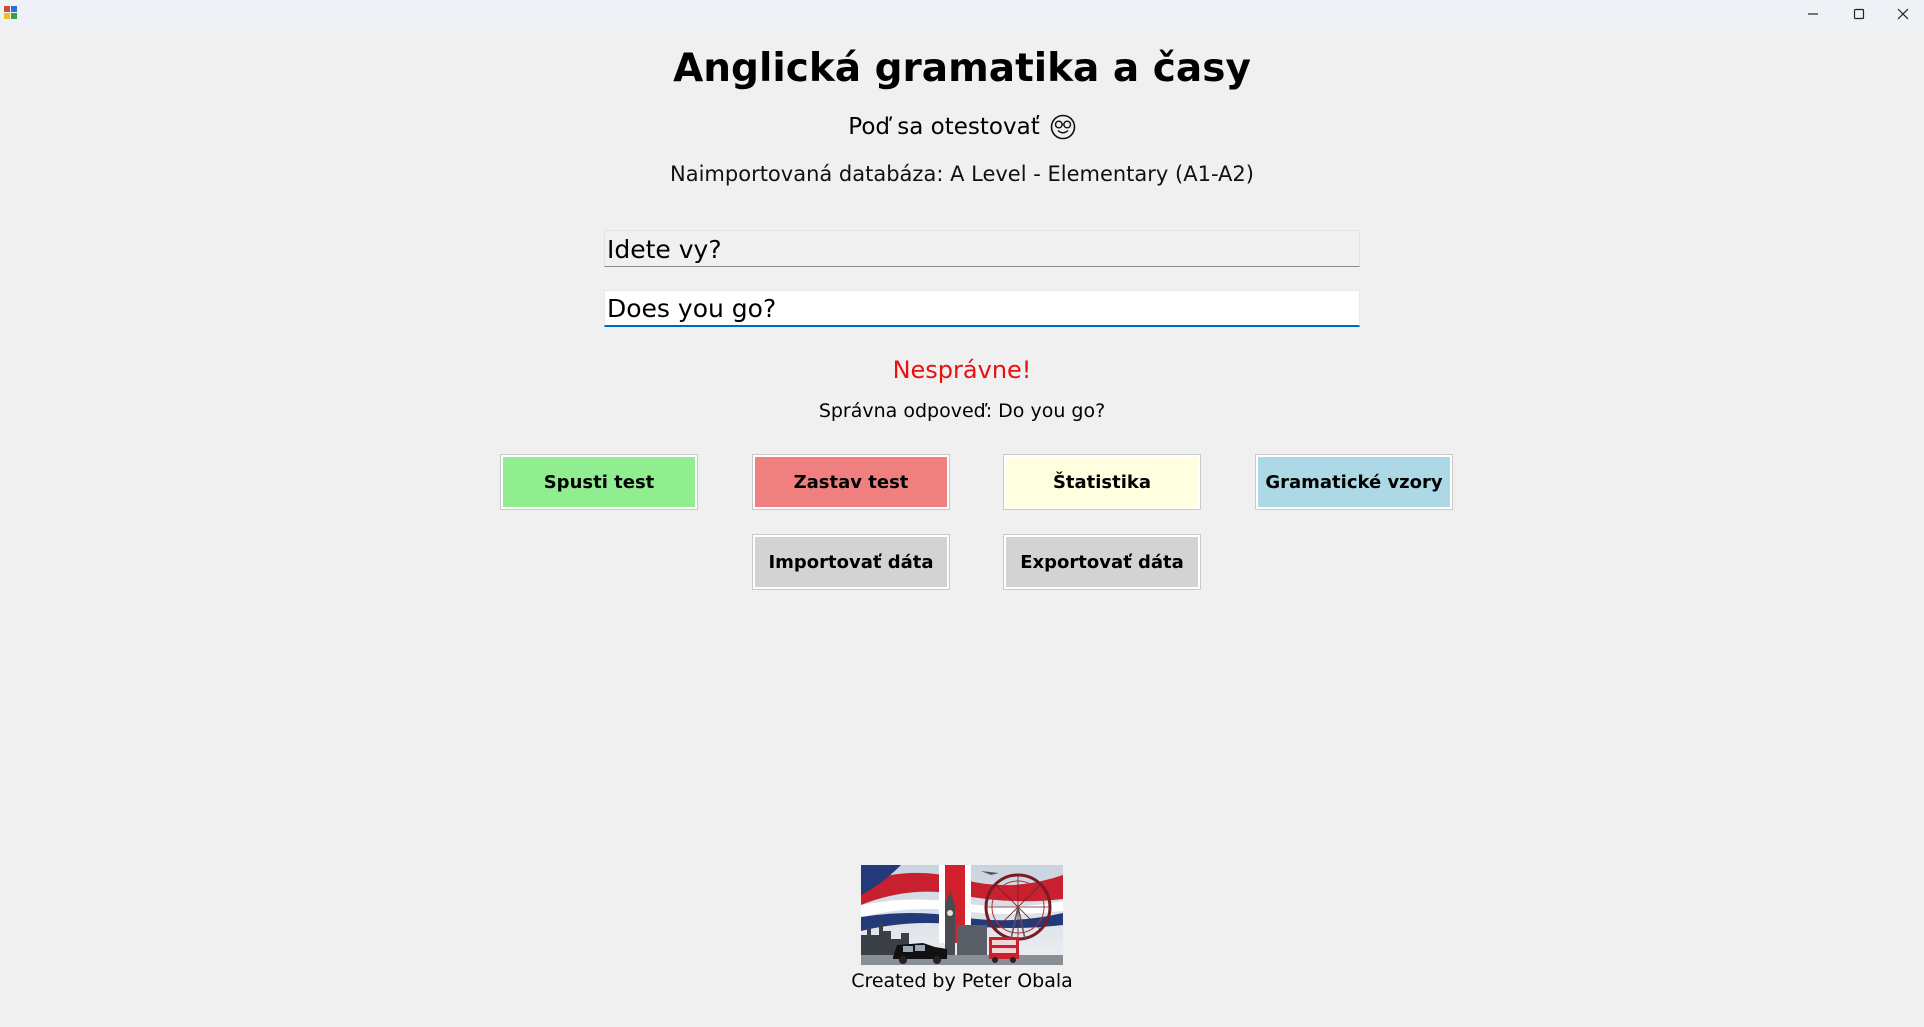 The image size is (1924, 1027). I want to click on statistics-button: Štatistika, so click(1102, 482).